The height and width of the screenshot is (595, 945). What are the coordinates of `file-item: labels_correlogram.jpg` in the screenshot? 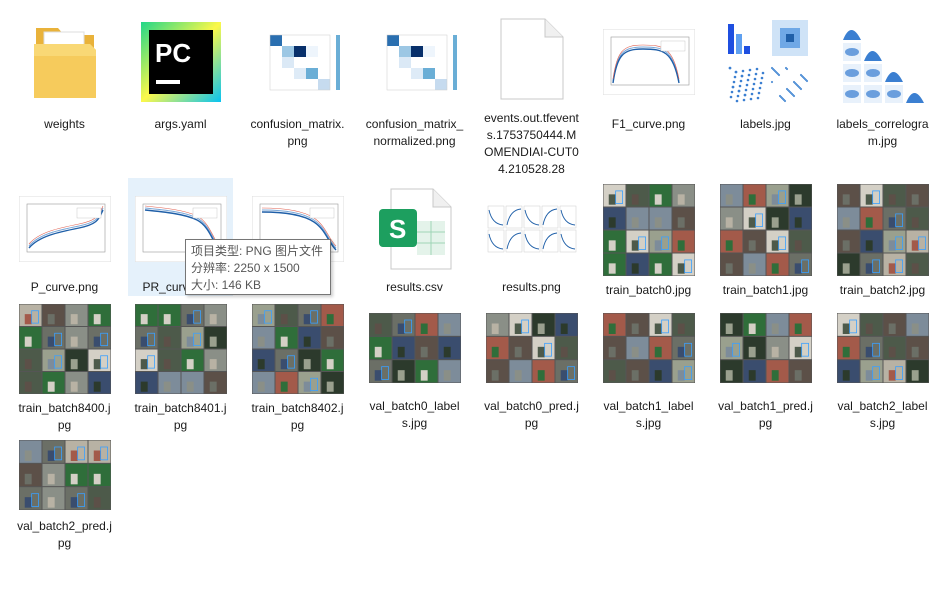 It's located at (882, 93).